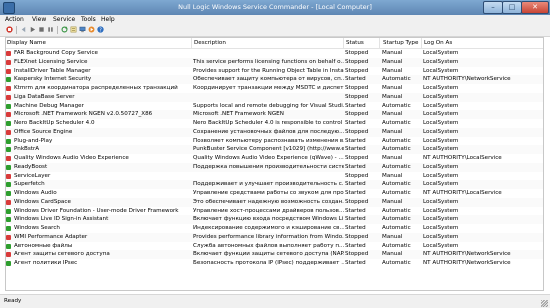 This screenshot has height=308, width=550. What do you see at coordinates (274, 176) in the screenshot?
I see `table-row: ServiceLayer Stopped Manual LocalSystem` at bounding box center [274, 176].